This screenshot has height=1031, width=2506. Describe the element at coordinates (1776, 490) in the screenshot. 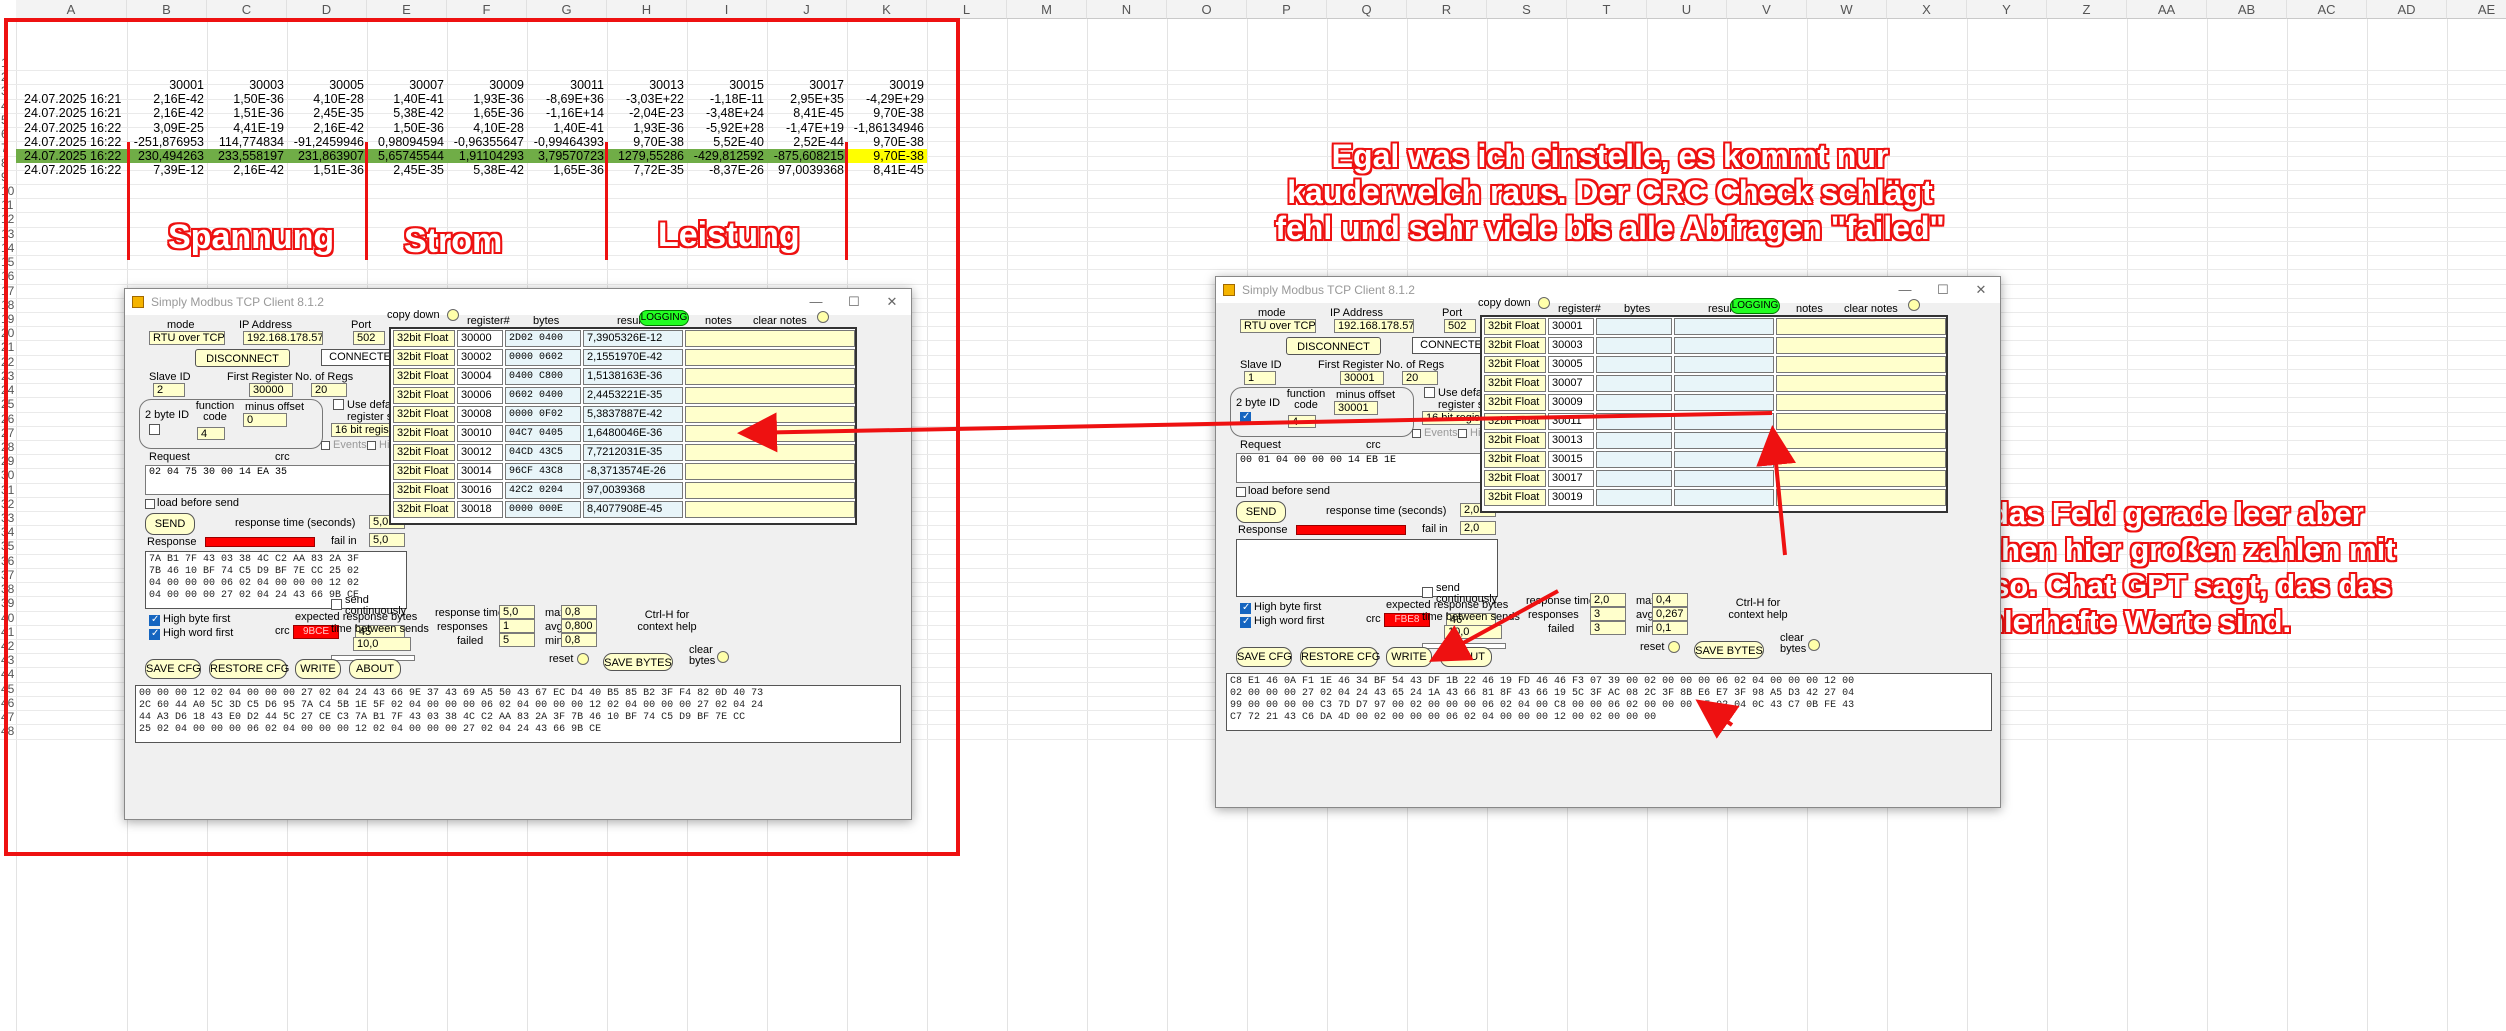

I see `arrow-to-empty-field` at that location.